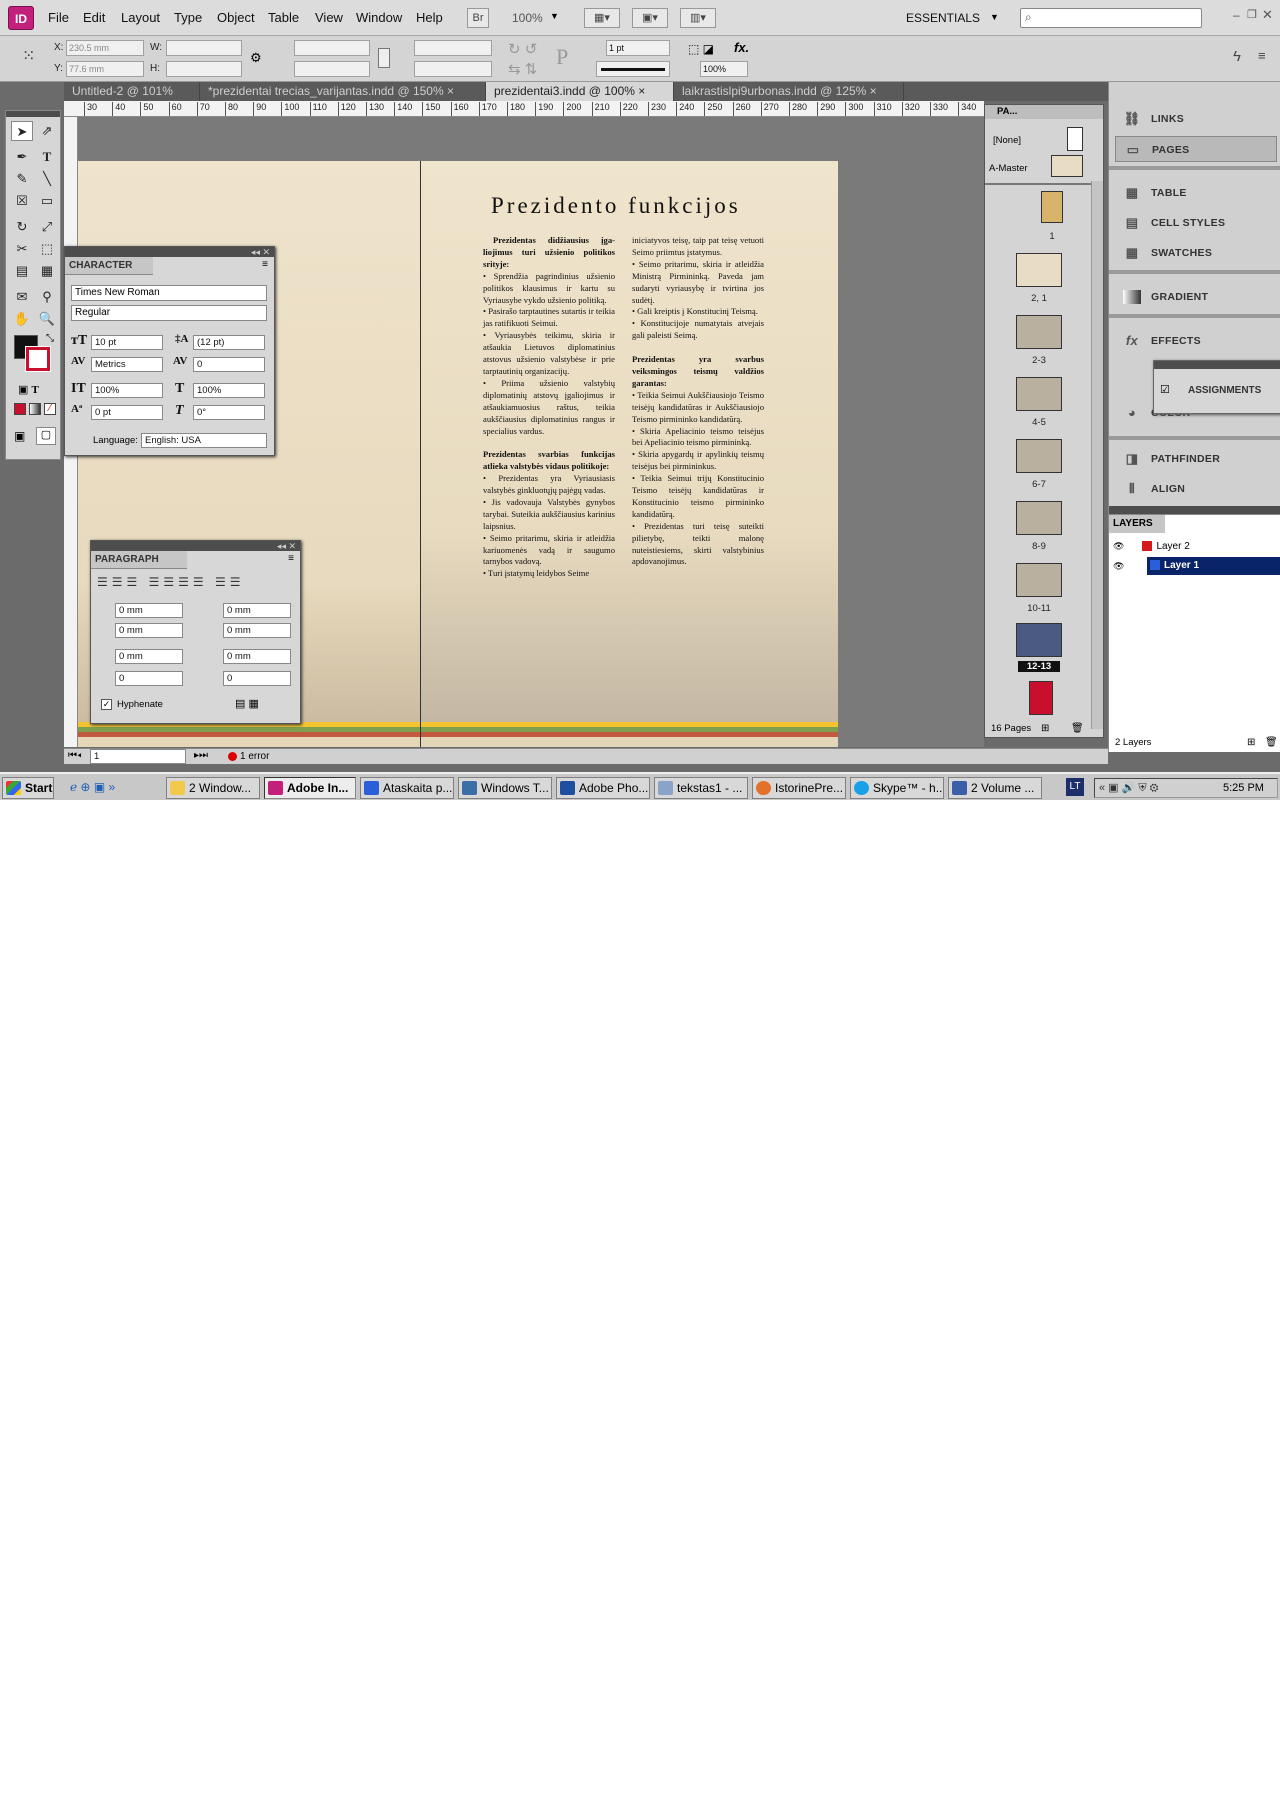  I want to click on restore-icon: ❐, so click(1252, 14).